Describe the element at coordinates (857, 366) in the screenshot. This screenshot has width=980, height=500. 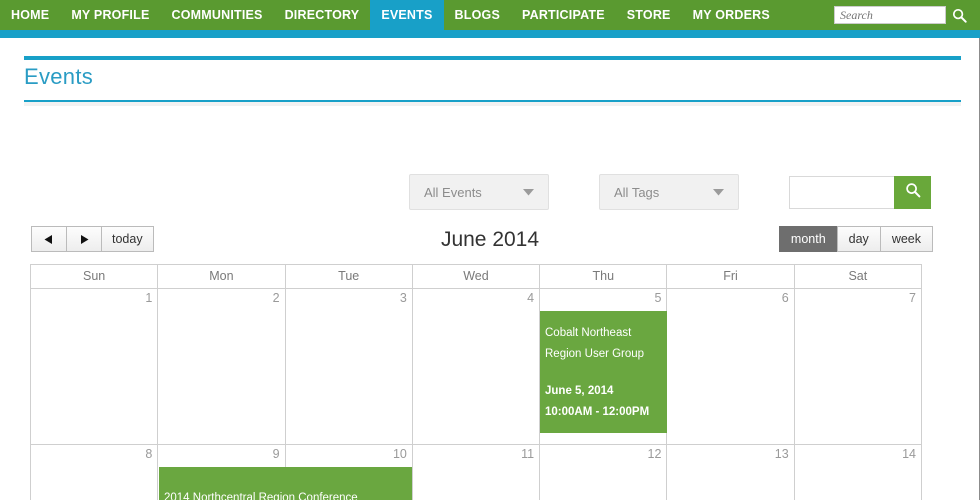
I see `calendar-day-cell: 7` at that location.